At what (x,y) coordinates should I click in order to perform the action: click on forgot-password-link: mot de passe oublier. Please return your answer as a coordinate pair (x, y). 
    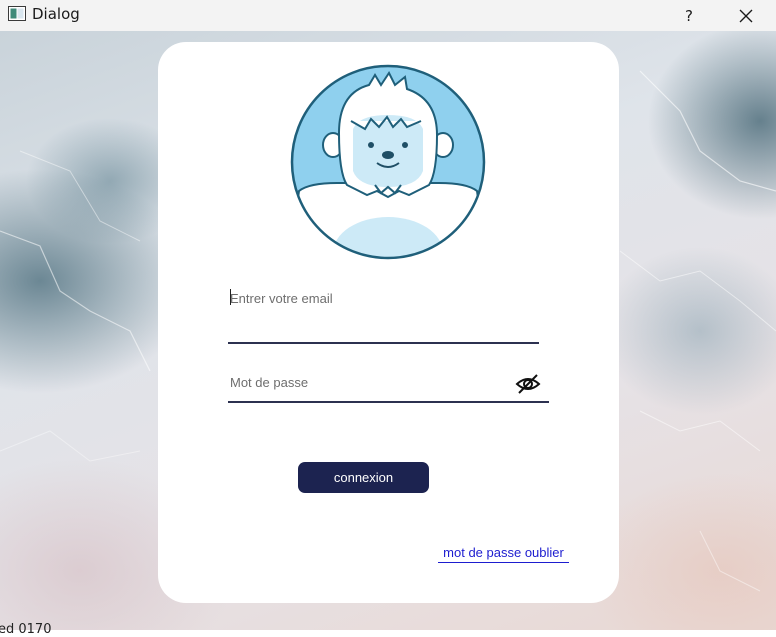
    Looking at the image, I should click on (503, 553).